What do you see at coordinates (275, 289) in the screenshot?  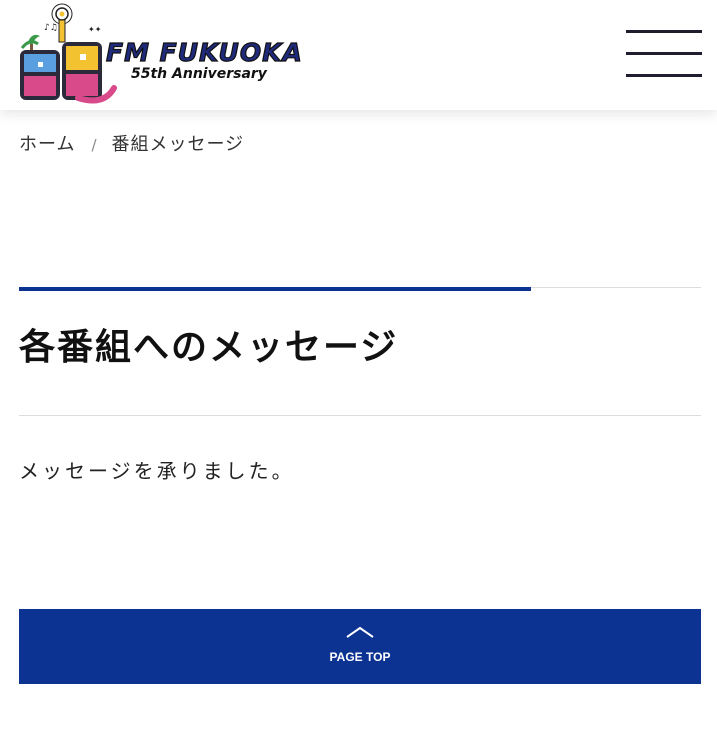 I see `title-accent-bar` at bounding box center [275, 289].